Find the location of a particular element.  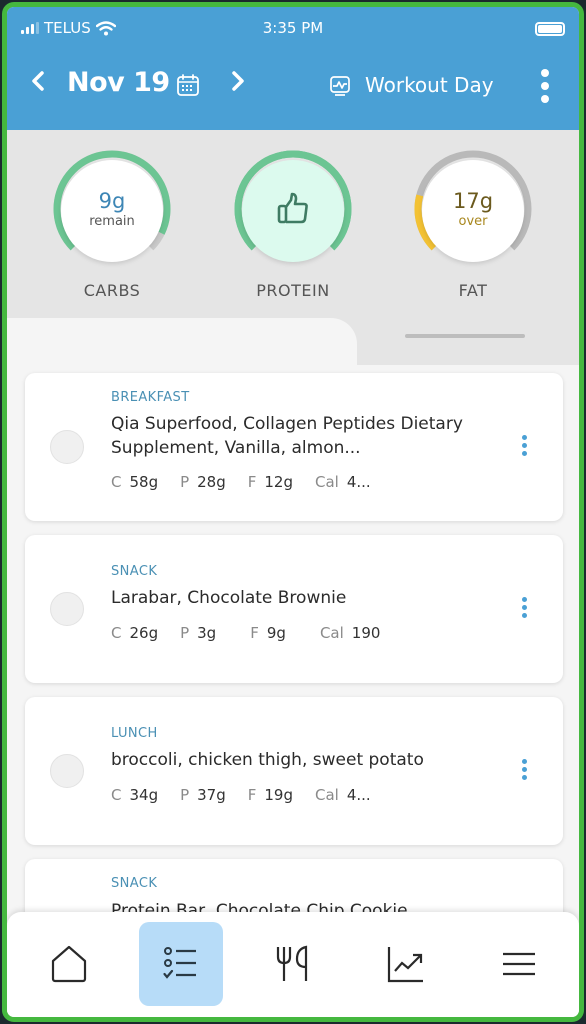

day-type-label: Workout Day is located at coordinates (429, 85).